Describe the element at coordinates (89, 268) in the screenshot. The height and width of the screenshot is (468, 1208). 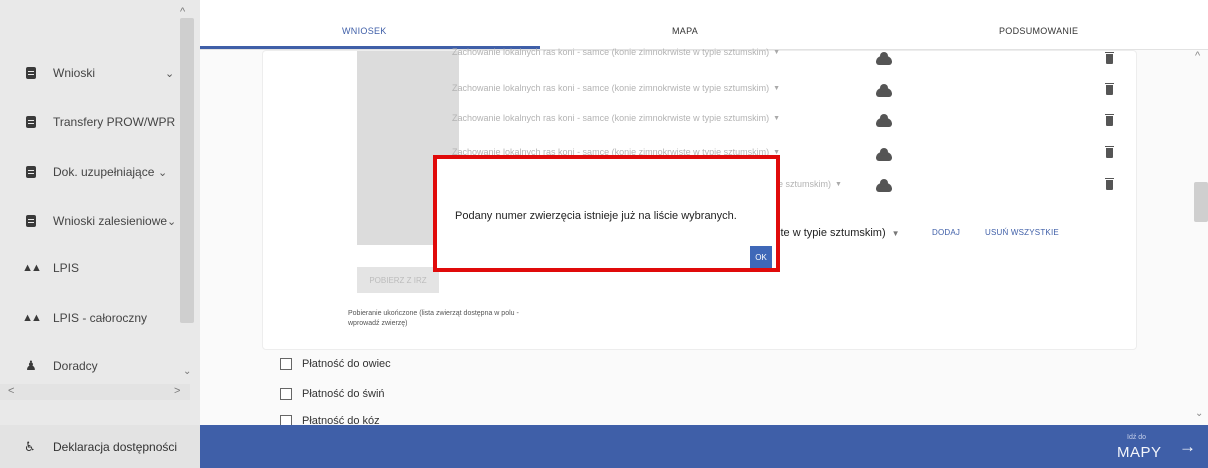
I see `sidebar-item-lpis: ▲▲ LPIS` at that location.